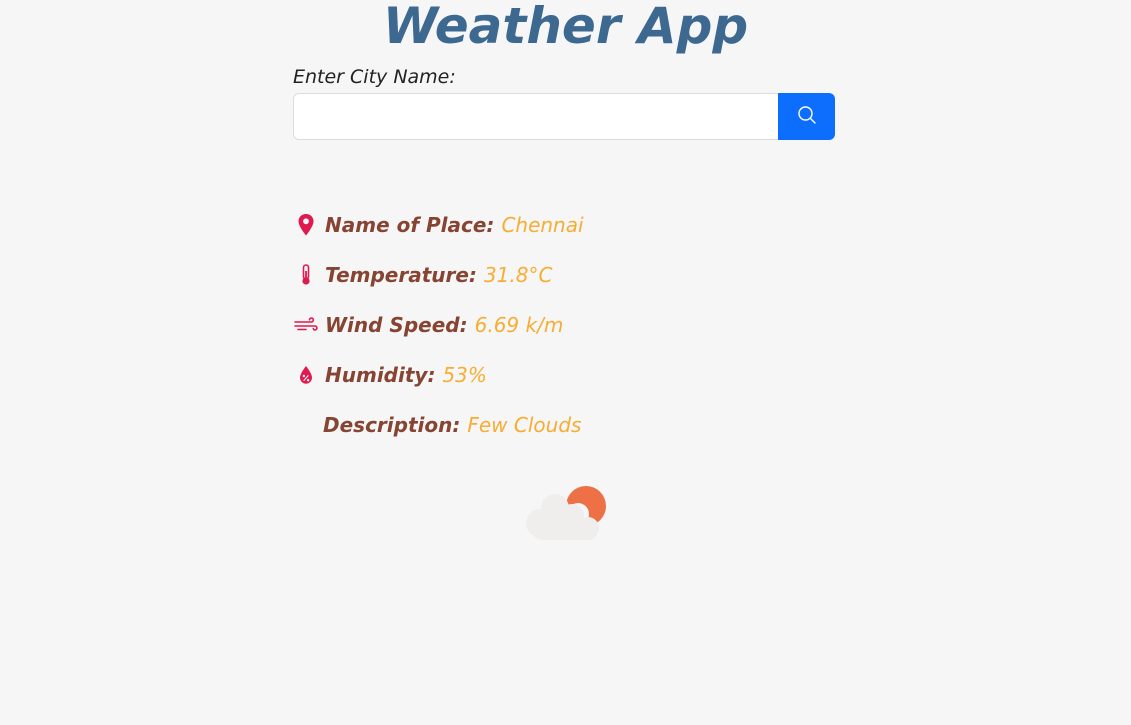 Image resolution: width=1131 pixels, height=725 pixels. Describe the element at coordinates (565, 27) in the screenshot. I see `app-title: Weather App` at that location.